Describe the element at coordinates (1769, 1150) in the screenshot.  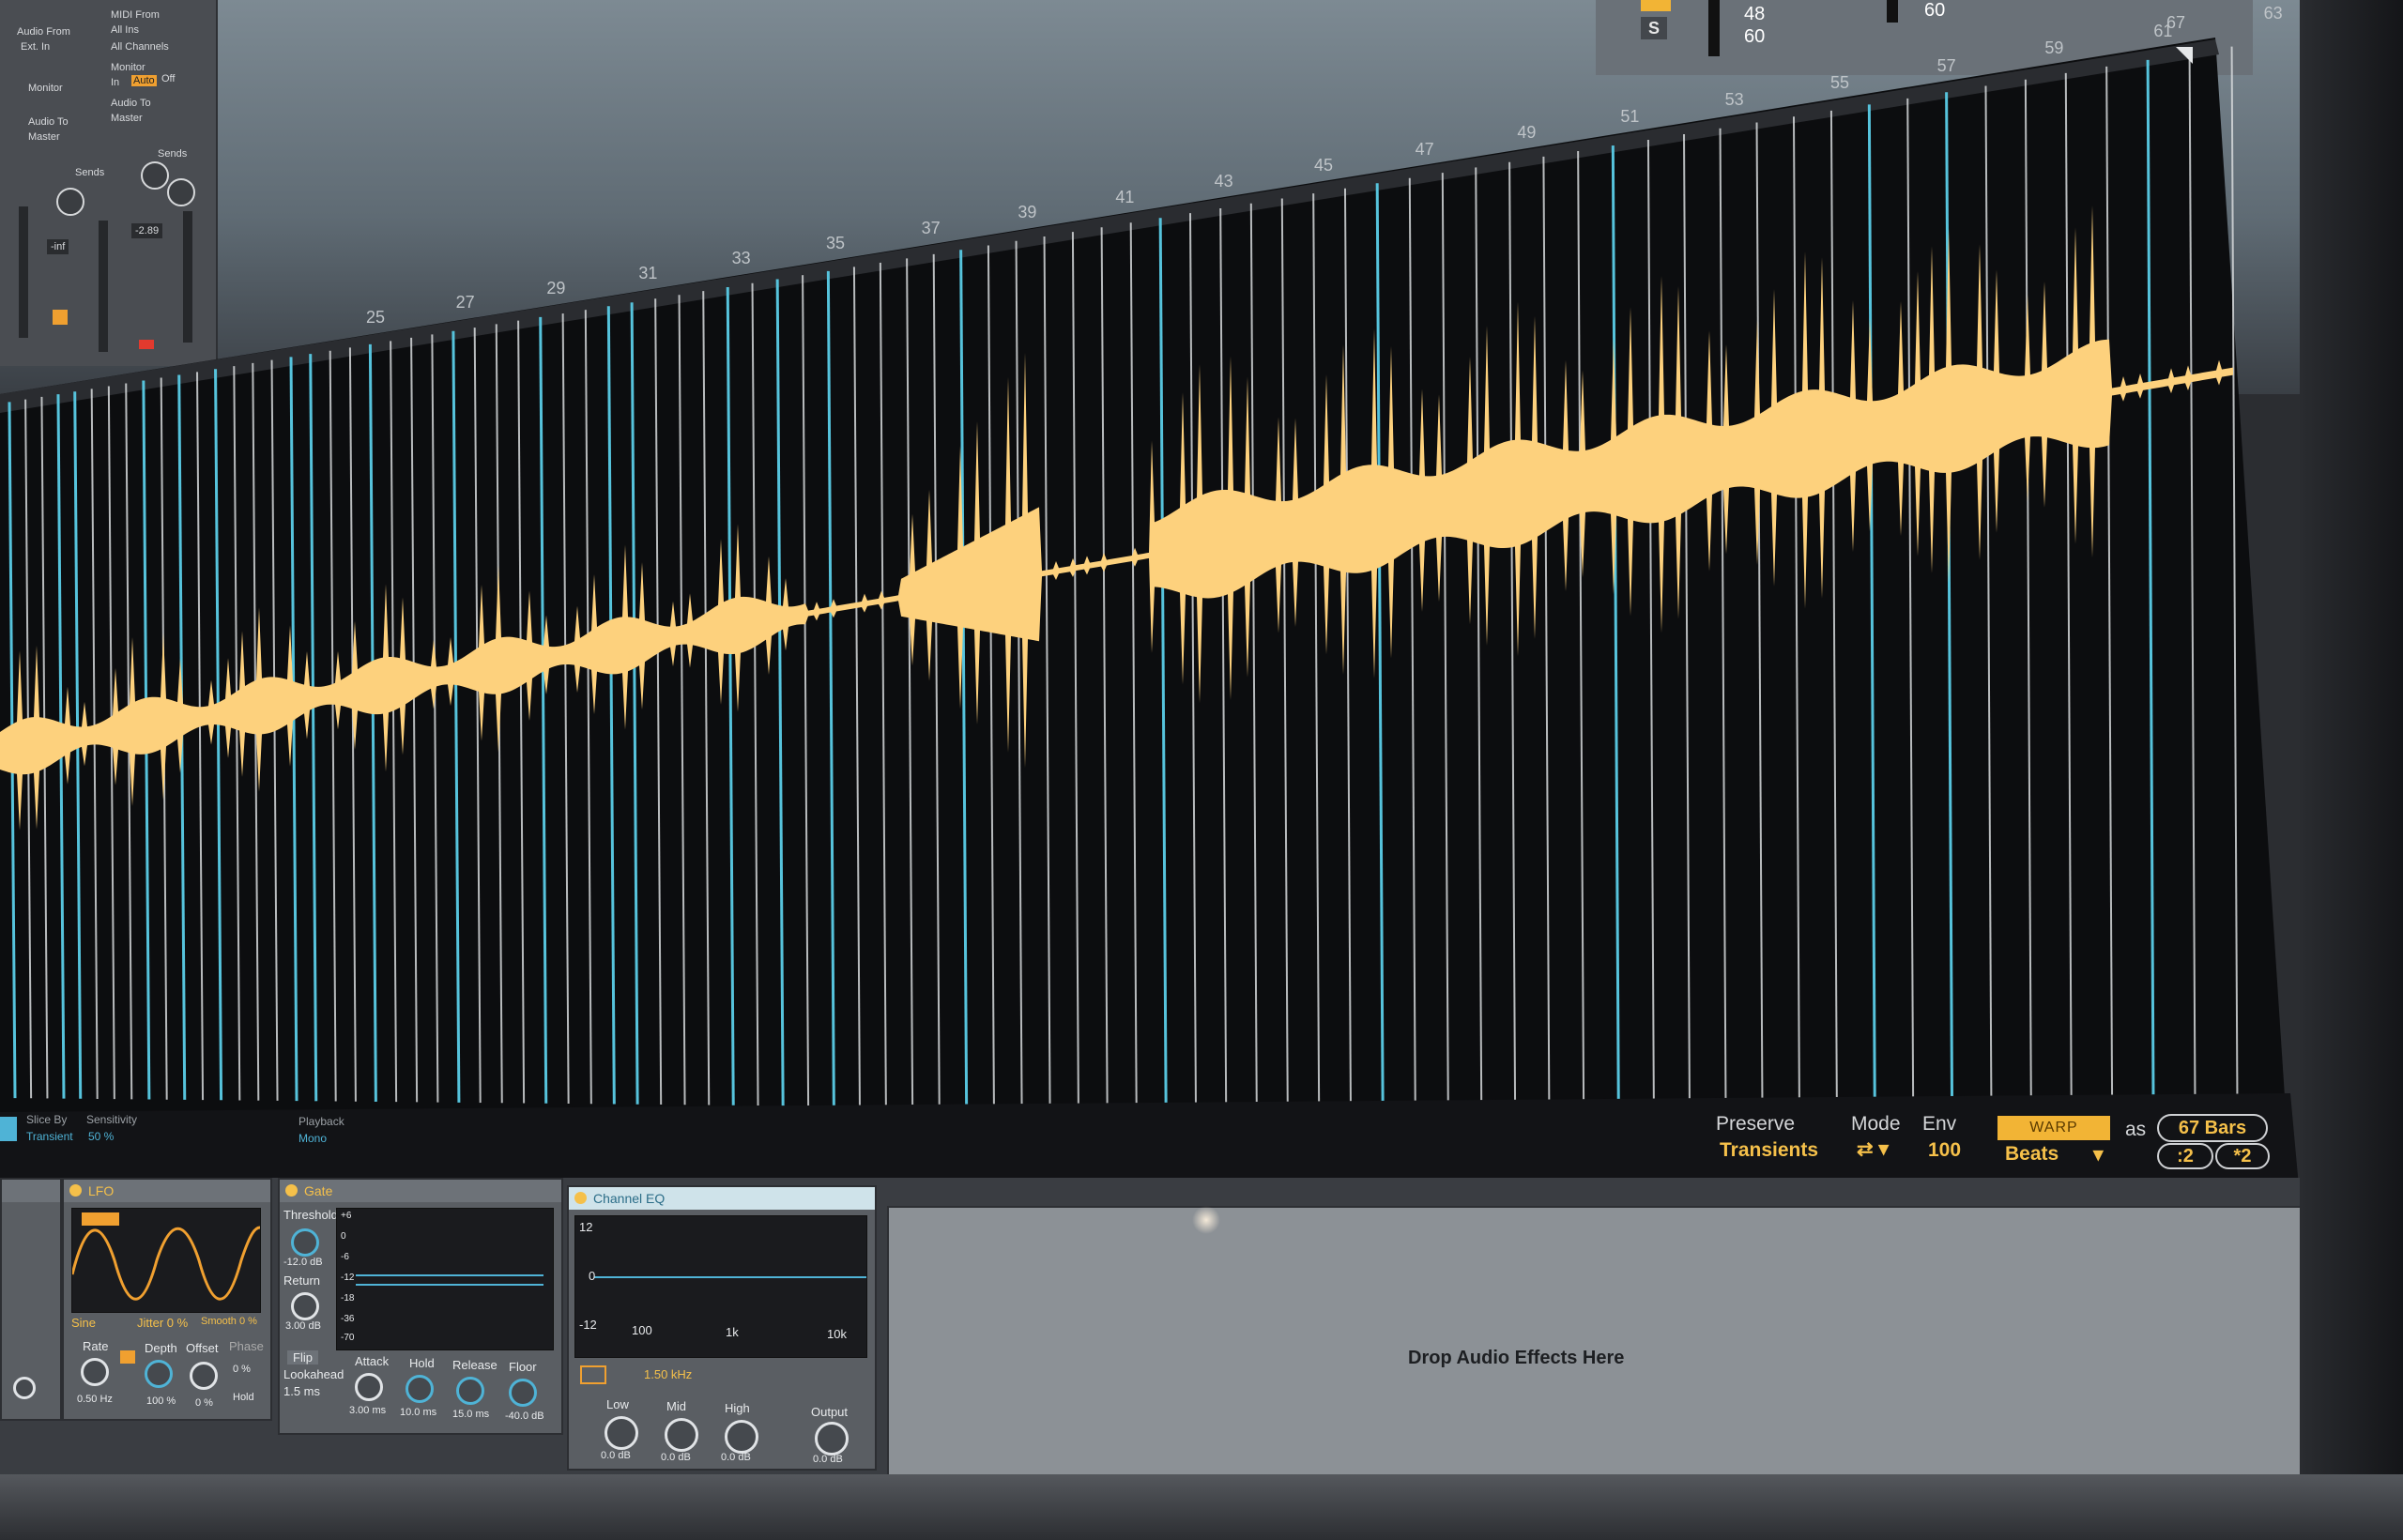
I see `preserve-select: Transients` at that location.